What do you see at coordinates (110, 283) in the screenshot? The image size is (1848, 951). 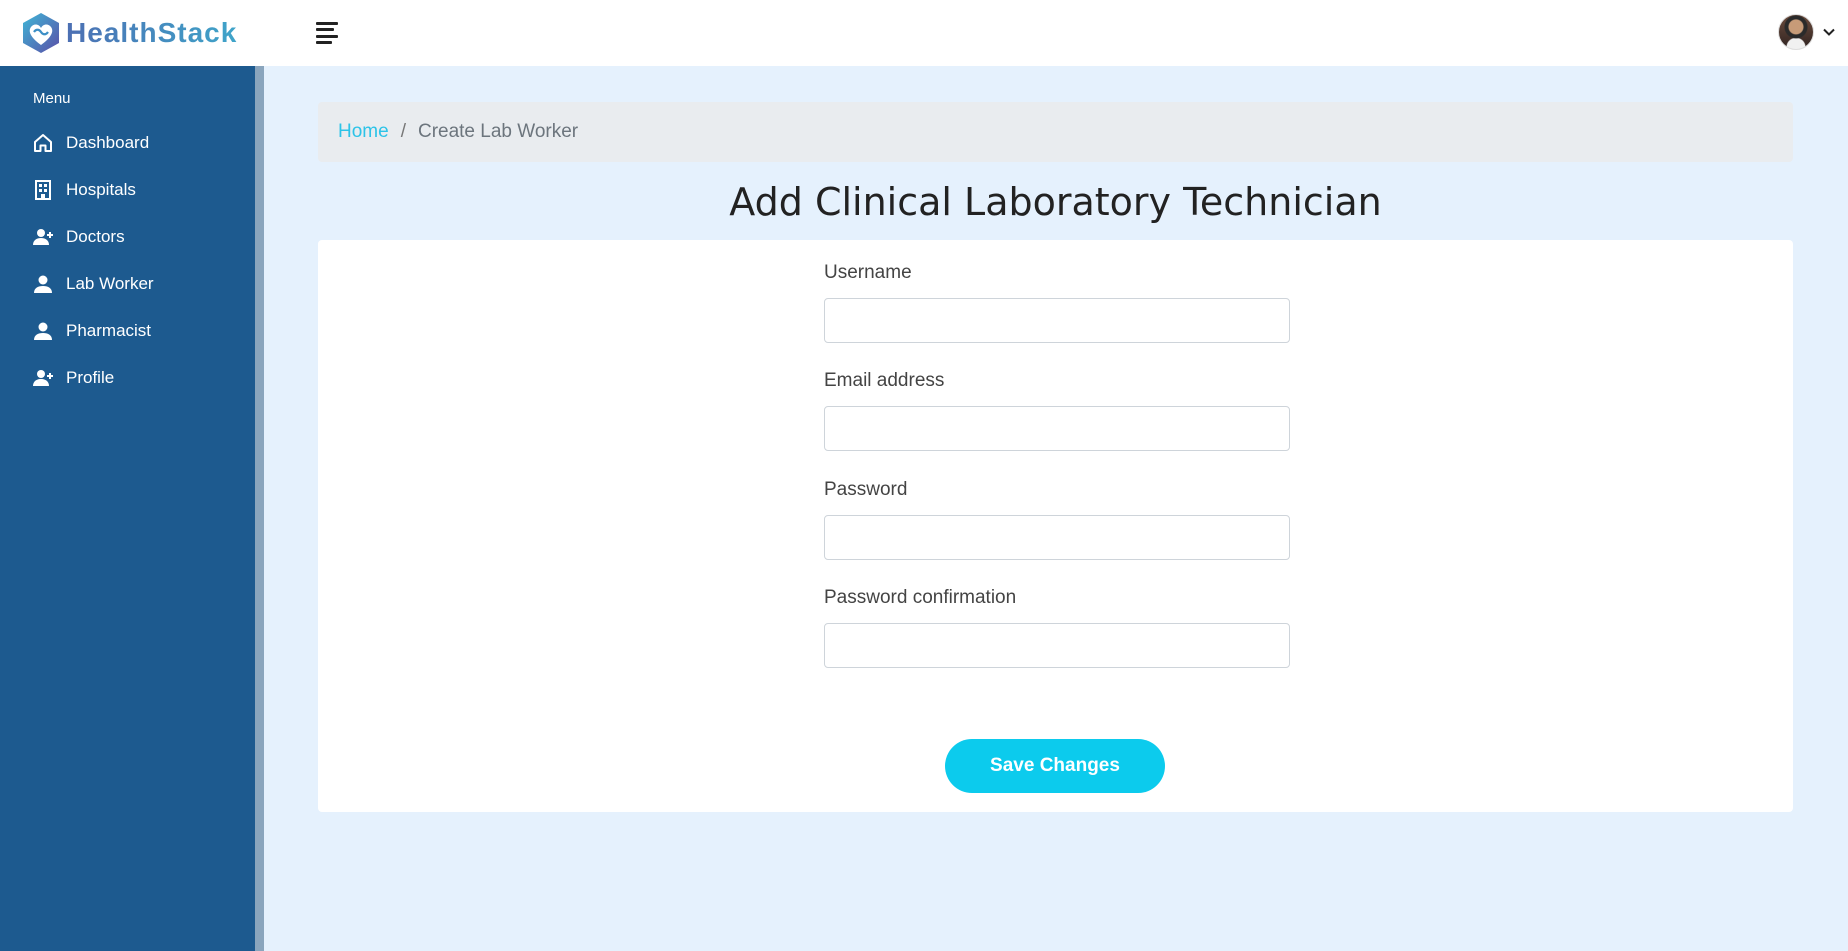 I see `sidebar-item-label: Lab Worker` at bounding box center [110, 283].